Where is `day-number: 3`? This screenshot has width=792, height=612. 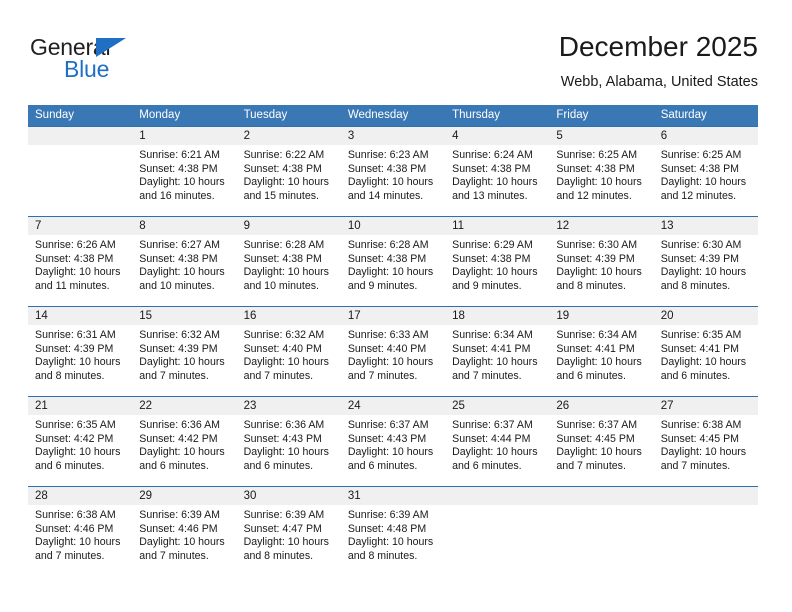
day-number: 3 is located at coordinates (393, 136).